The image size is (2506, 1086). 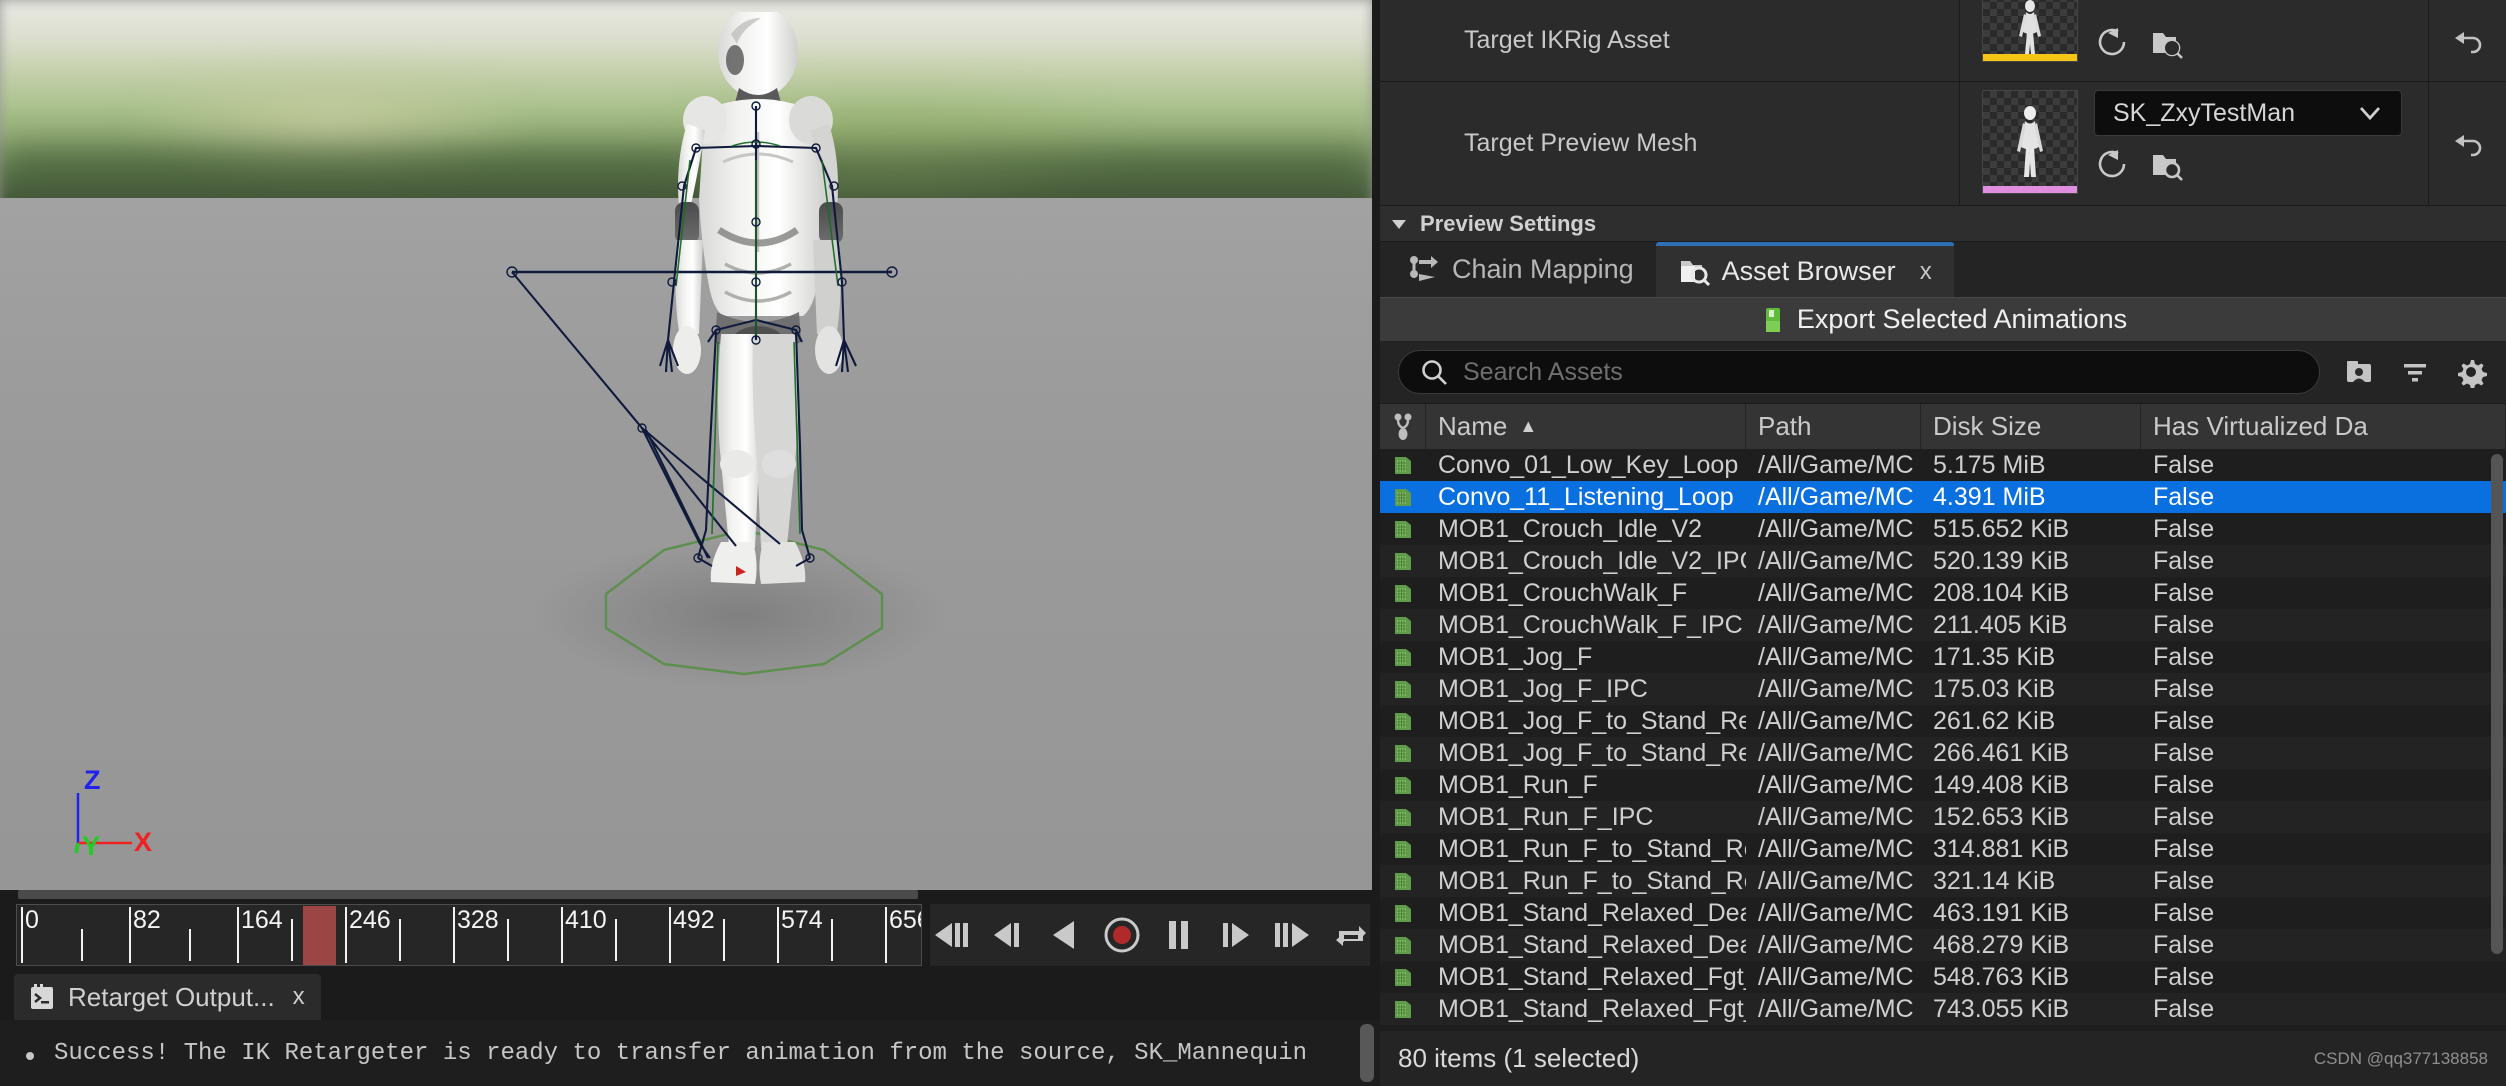 I want to click on log-vertical-scrollbar, so click(x=1367, y=1053).